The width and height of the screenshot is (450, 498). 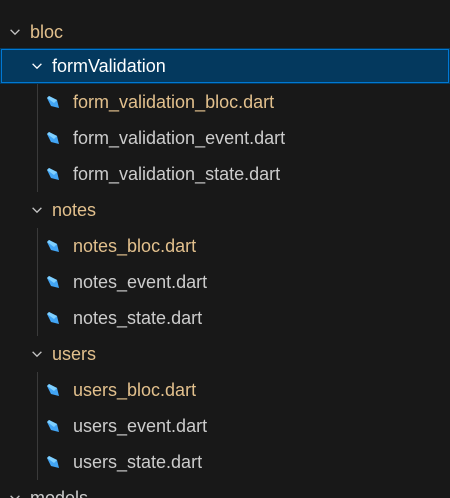 What do you see at coordinates (47, 32) in the screenshot?
I see `folder-label-bloc: bloc` at bounding box center [47, 32].